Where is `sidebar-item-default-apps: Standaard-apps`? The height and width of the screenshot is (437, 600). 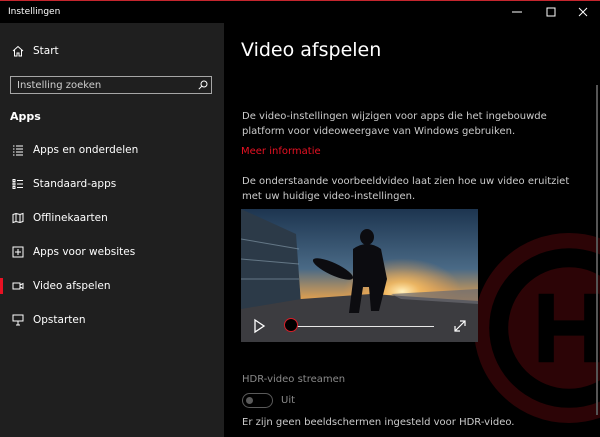 sidebar-item-default-apps: Standaard-apps is located at coordinates (112, 184).